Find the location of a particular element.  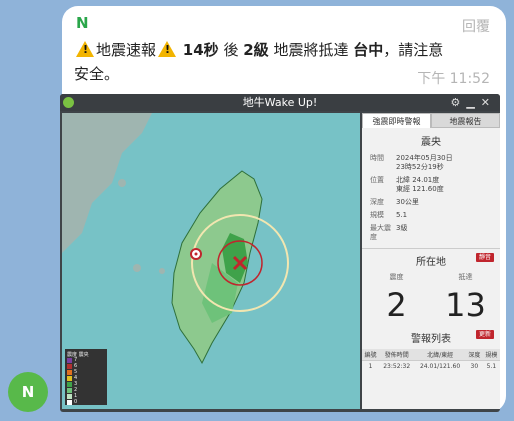

table-cell: 30 is located at coordinates (474, 366).